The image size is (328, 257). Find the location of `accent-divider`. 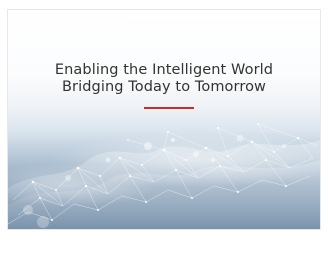

accent-divider is located at coordinates (169, 108).